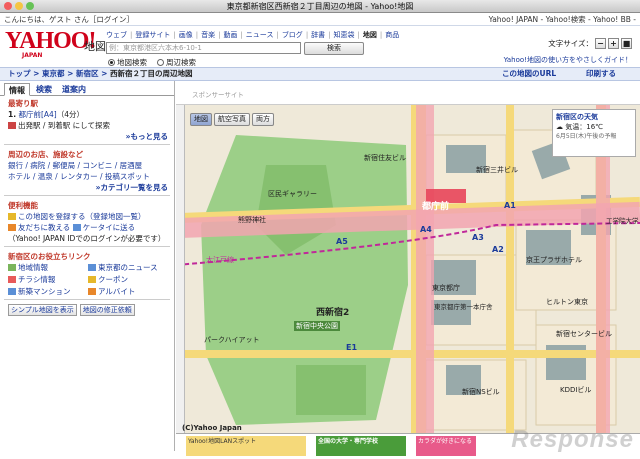 Image resolution: width=640 pixels, height=459 pixels. Describe the element at coordinates (32, 55) in the screenshot. I see `yahoo-logo-sub: JAPAN` at that location.